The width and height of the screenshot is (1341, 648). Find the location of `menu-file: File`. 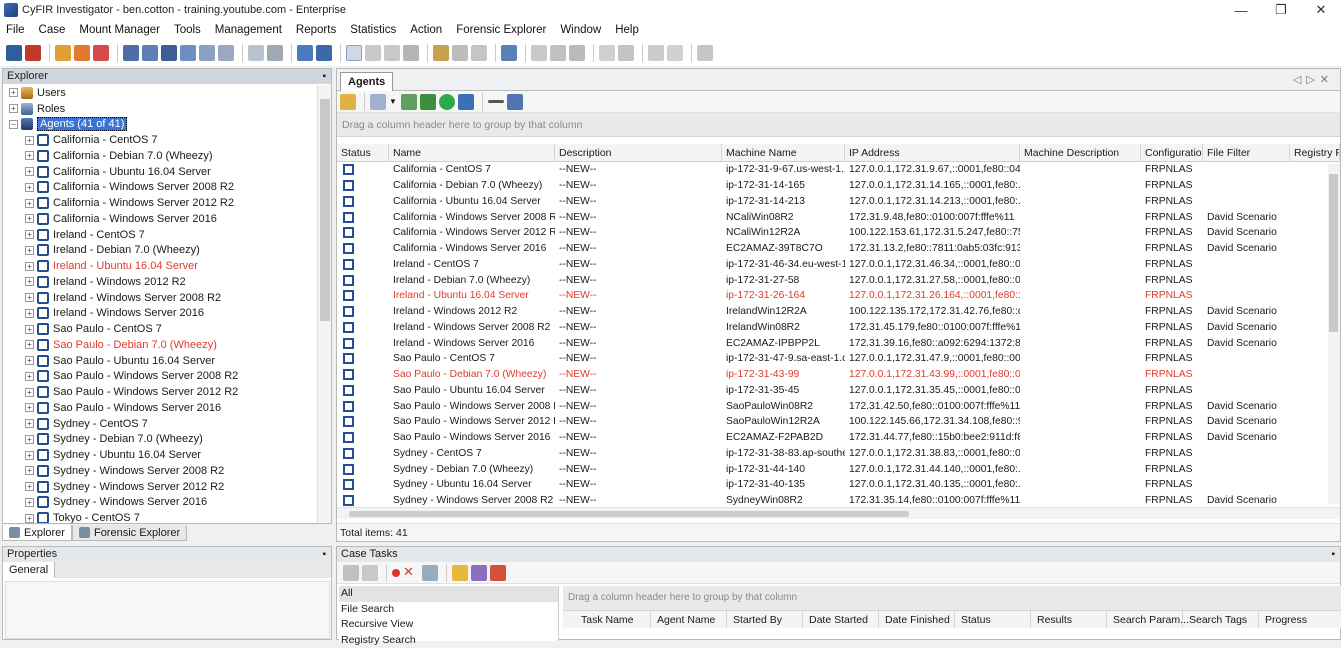

menu-file: File is located at coordinates (15, 30).